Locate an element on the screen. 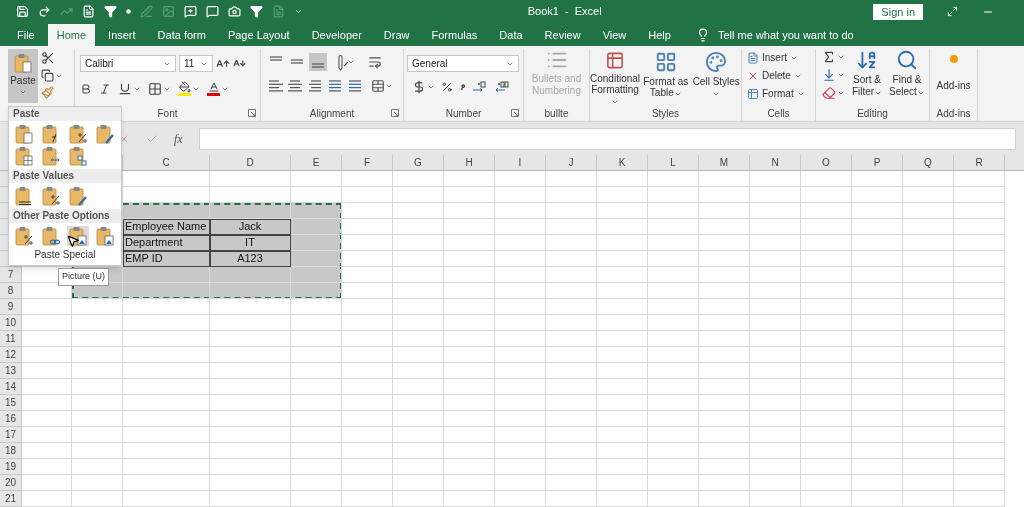  window-title: Book1 - Excel is located at coordinates (564, 12).